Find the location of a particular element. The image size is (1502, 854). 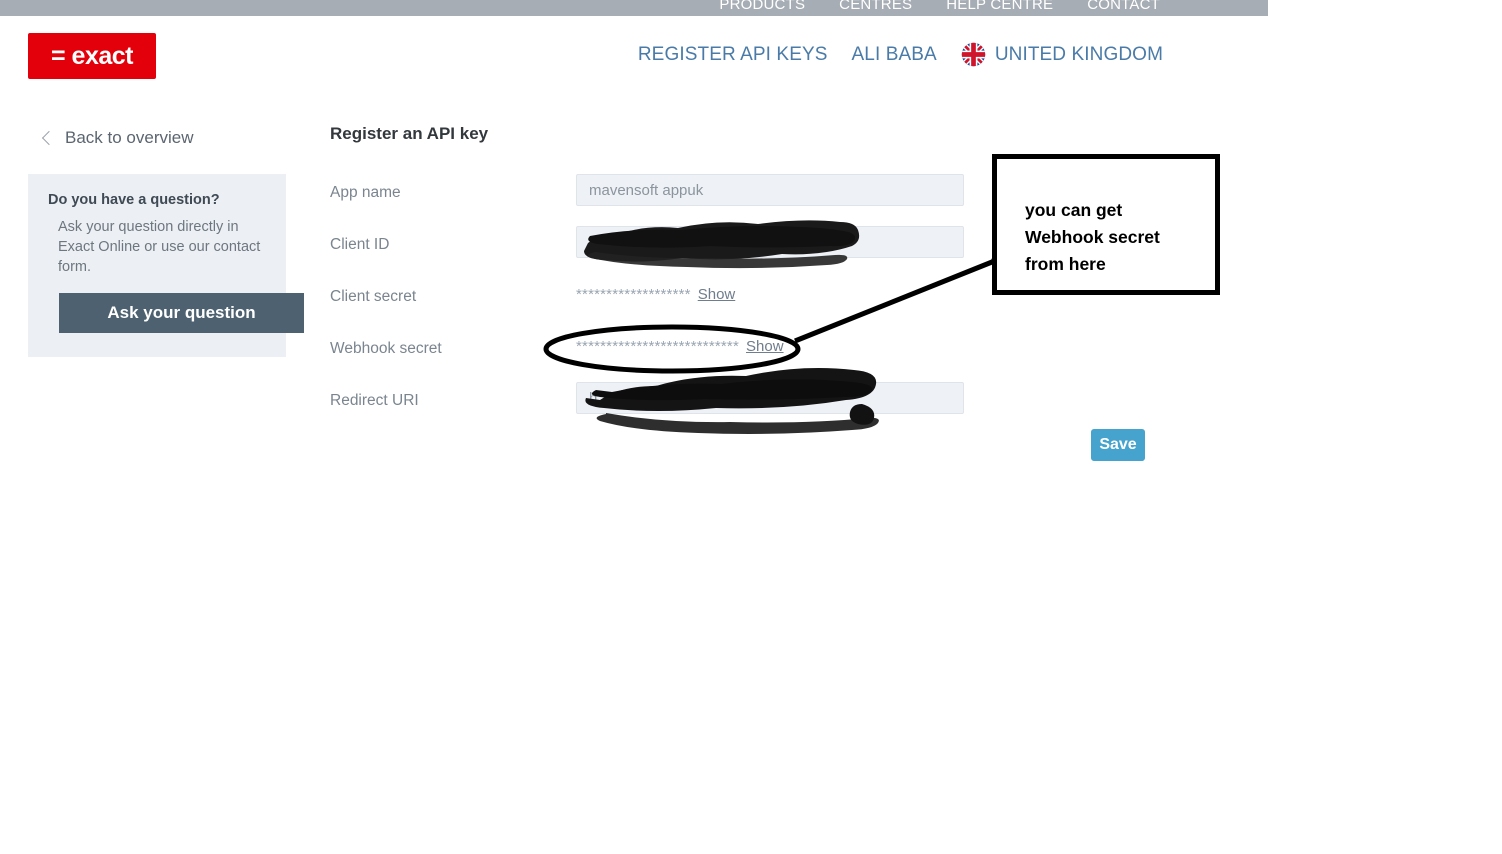

form-row-client-secret: Client secret ******************* Show is located at coordinates (650, 304).